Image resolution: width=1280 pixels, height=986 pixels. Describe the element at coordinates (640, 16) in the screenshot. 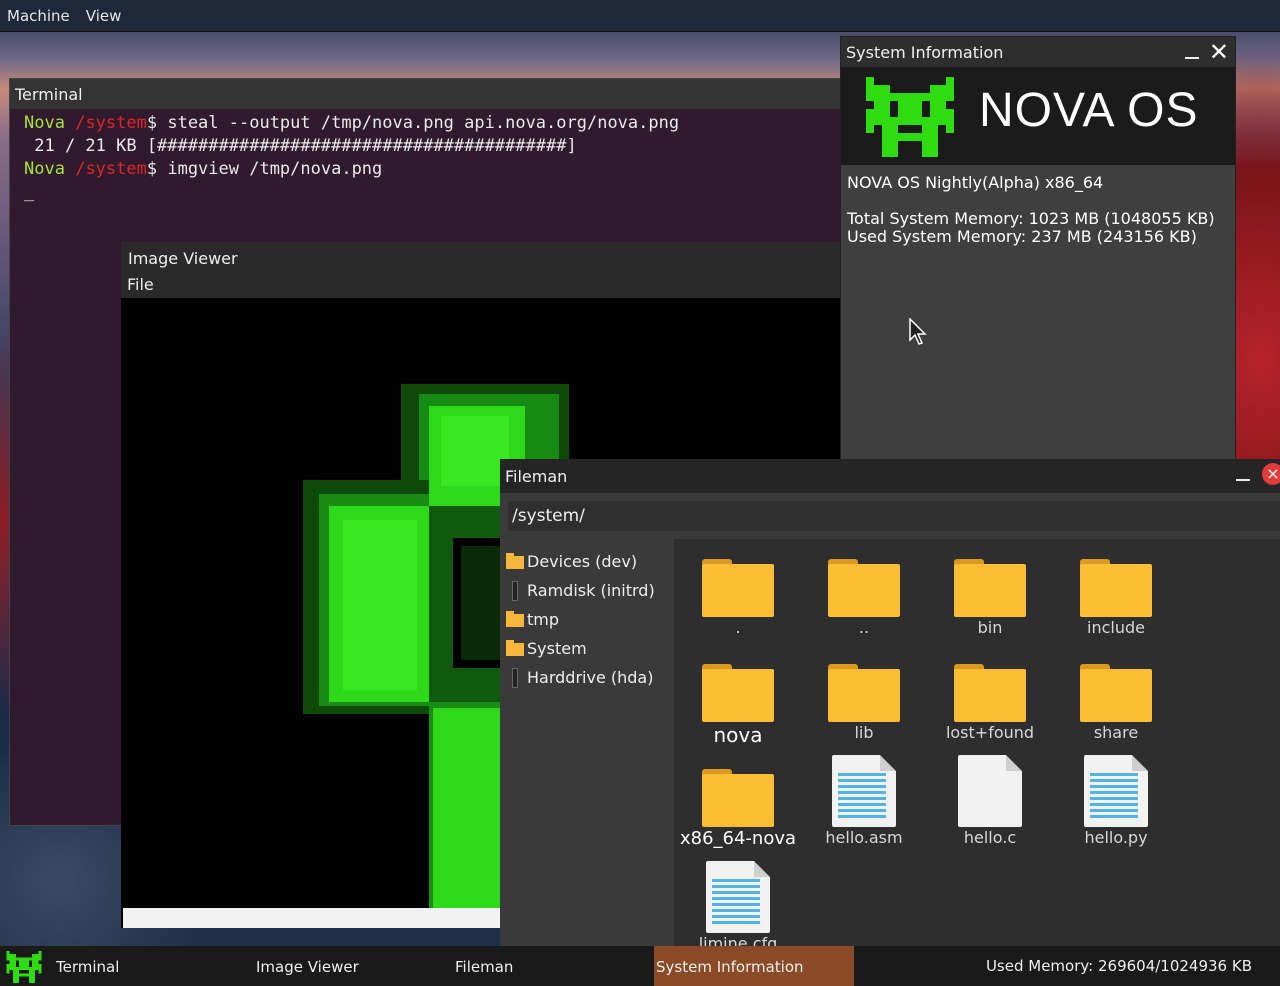

I see `top-menubar: Machine View` at that location.